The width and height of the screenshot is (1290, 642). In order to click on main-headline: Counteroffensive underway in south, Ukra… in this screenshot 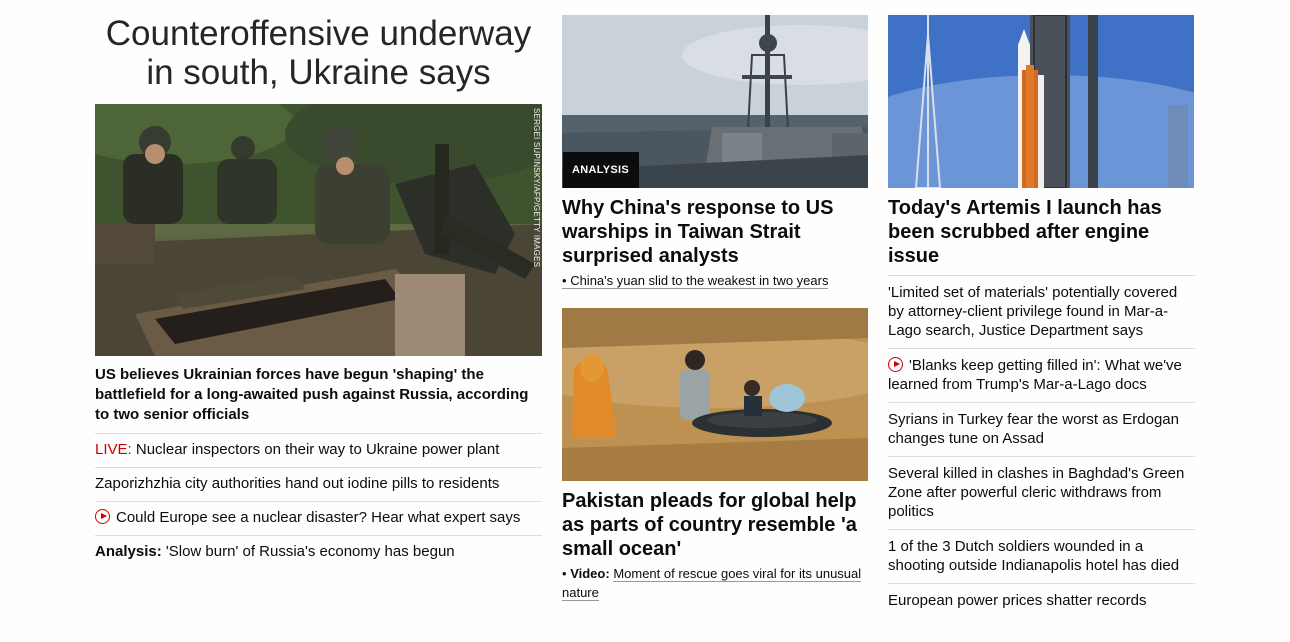, I will do `click(318, 53)`.